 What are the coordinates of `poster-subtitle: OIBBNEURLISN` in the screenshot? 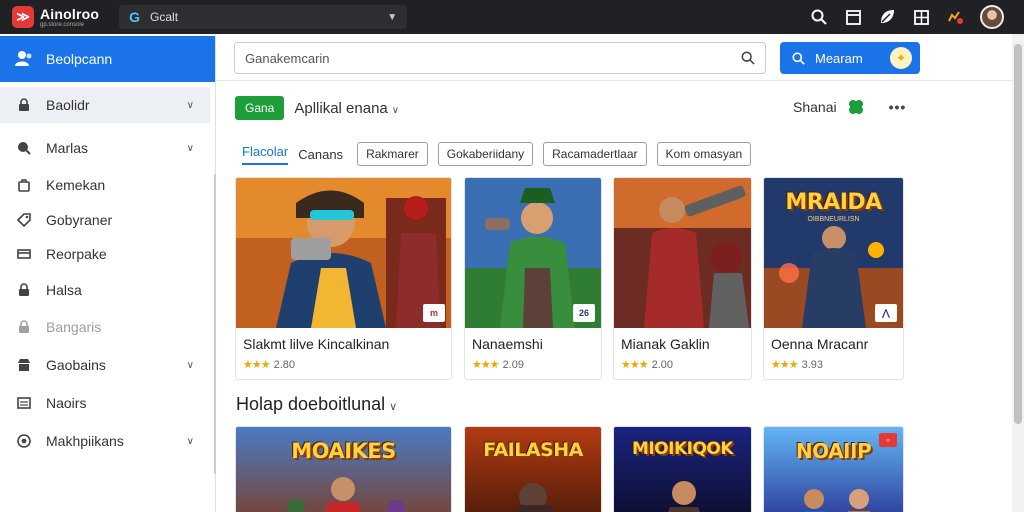 It's located at (833, 219).